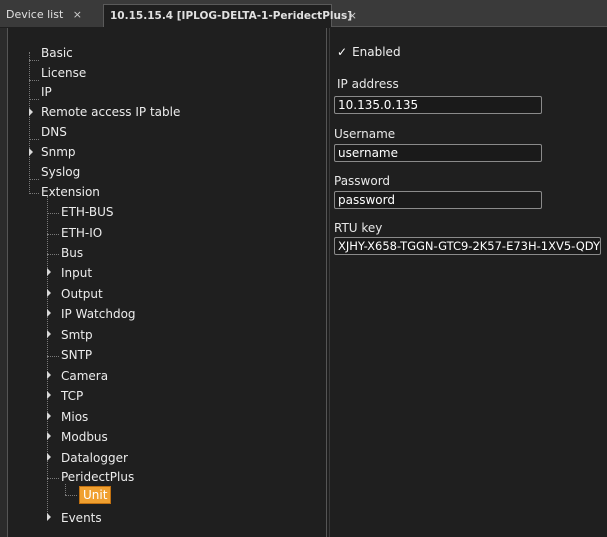 The height and width of the screenshot is (537, 607). I want to click on enabled-checkbox: ✓ Enabled, so click(369, 52).